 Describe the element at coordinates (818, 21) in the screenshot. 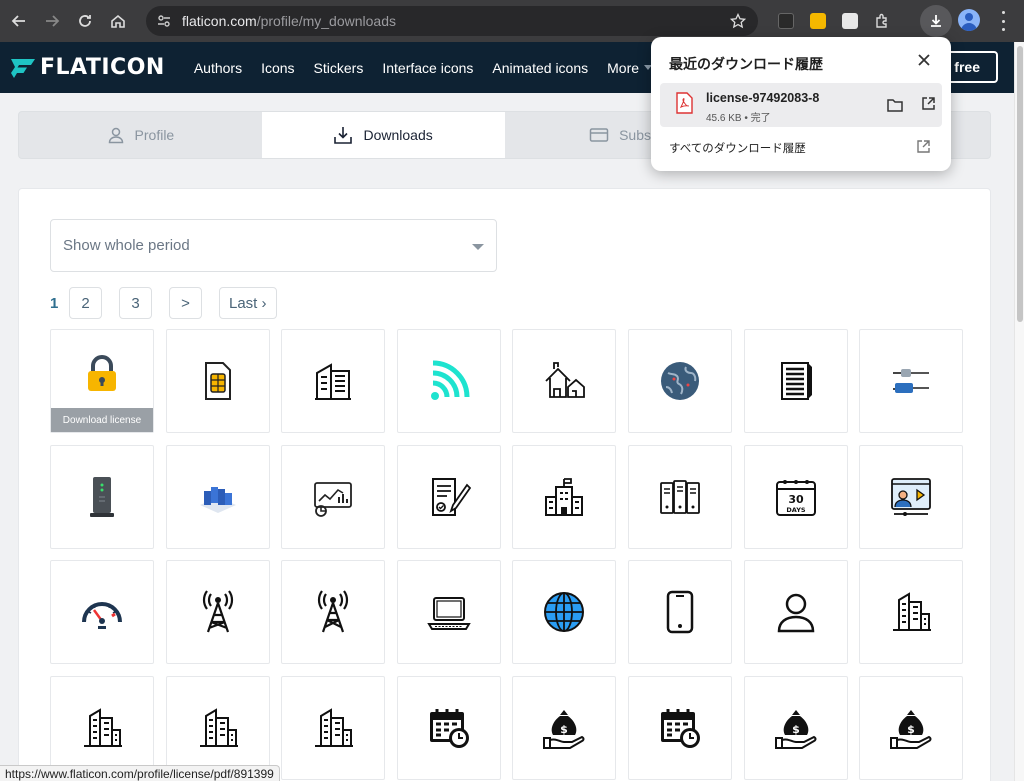

I see `extension-yellow-icon` at that location.